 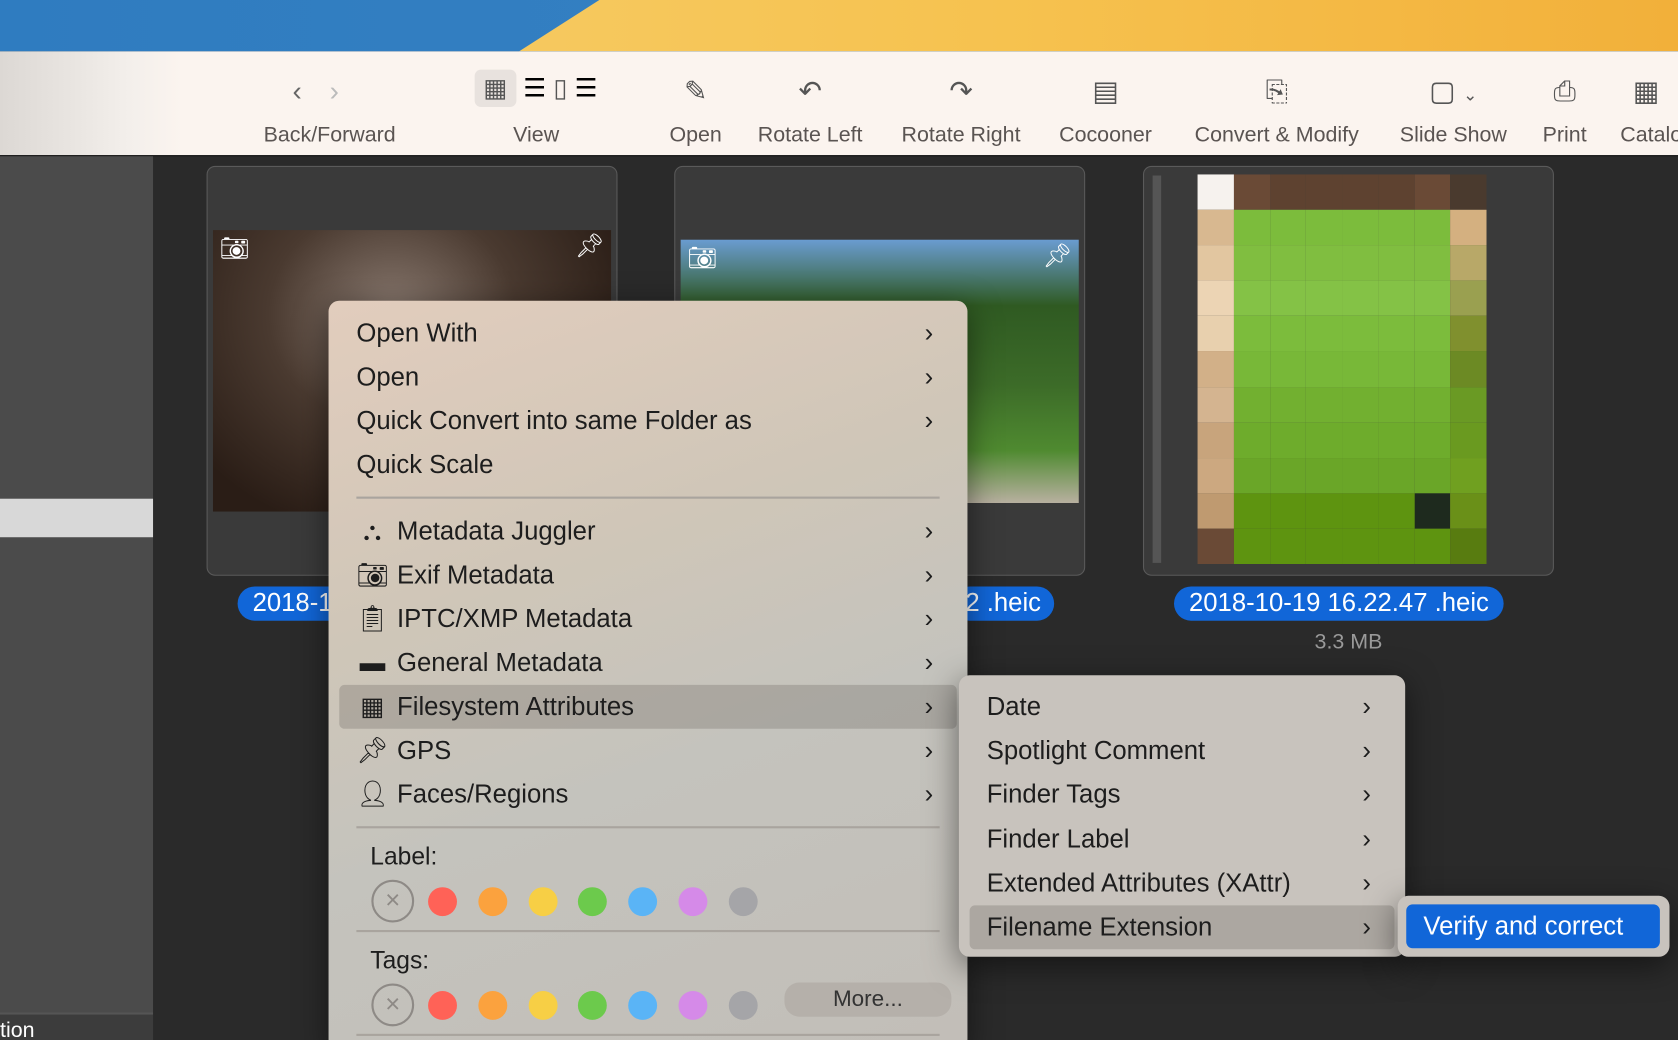 What do you see at coordinates (1646, 91) in the screenshot?
I see `catalog-icon: ▦` at bounding box center [1646, 91].